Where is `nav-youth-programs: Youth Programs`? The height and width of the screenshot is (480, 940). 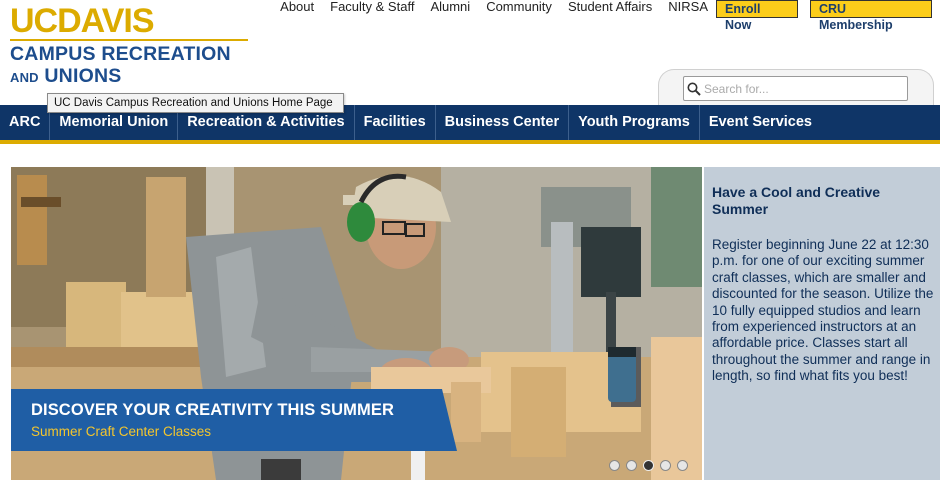
nav-youth-programs: Youth Programs is located at coordinates (634, 122).